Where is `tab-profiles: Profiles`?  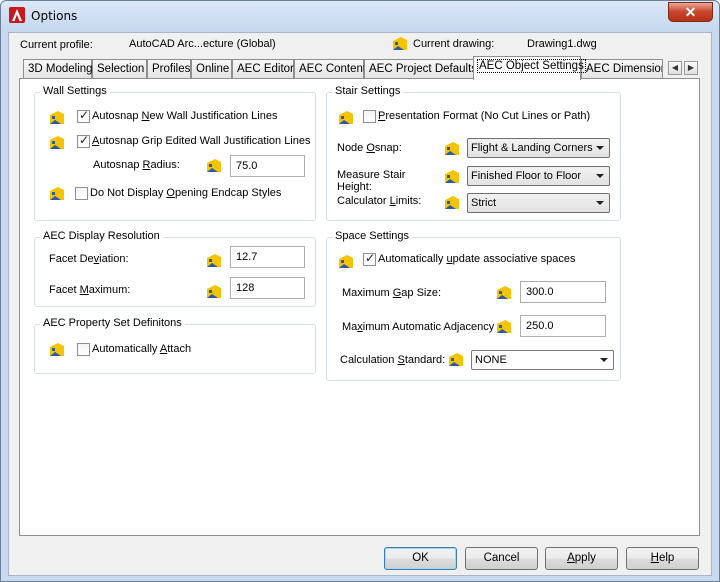
tab-profiles: Profiles is located at coordinates (169, 69).